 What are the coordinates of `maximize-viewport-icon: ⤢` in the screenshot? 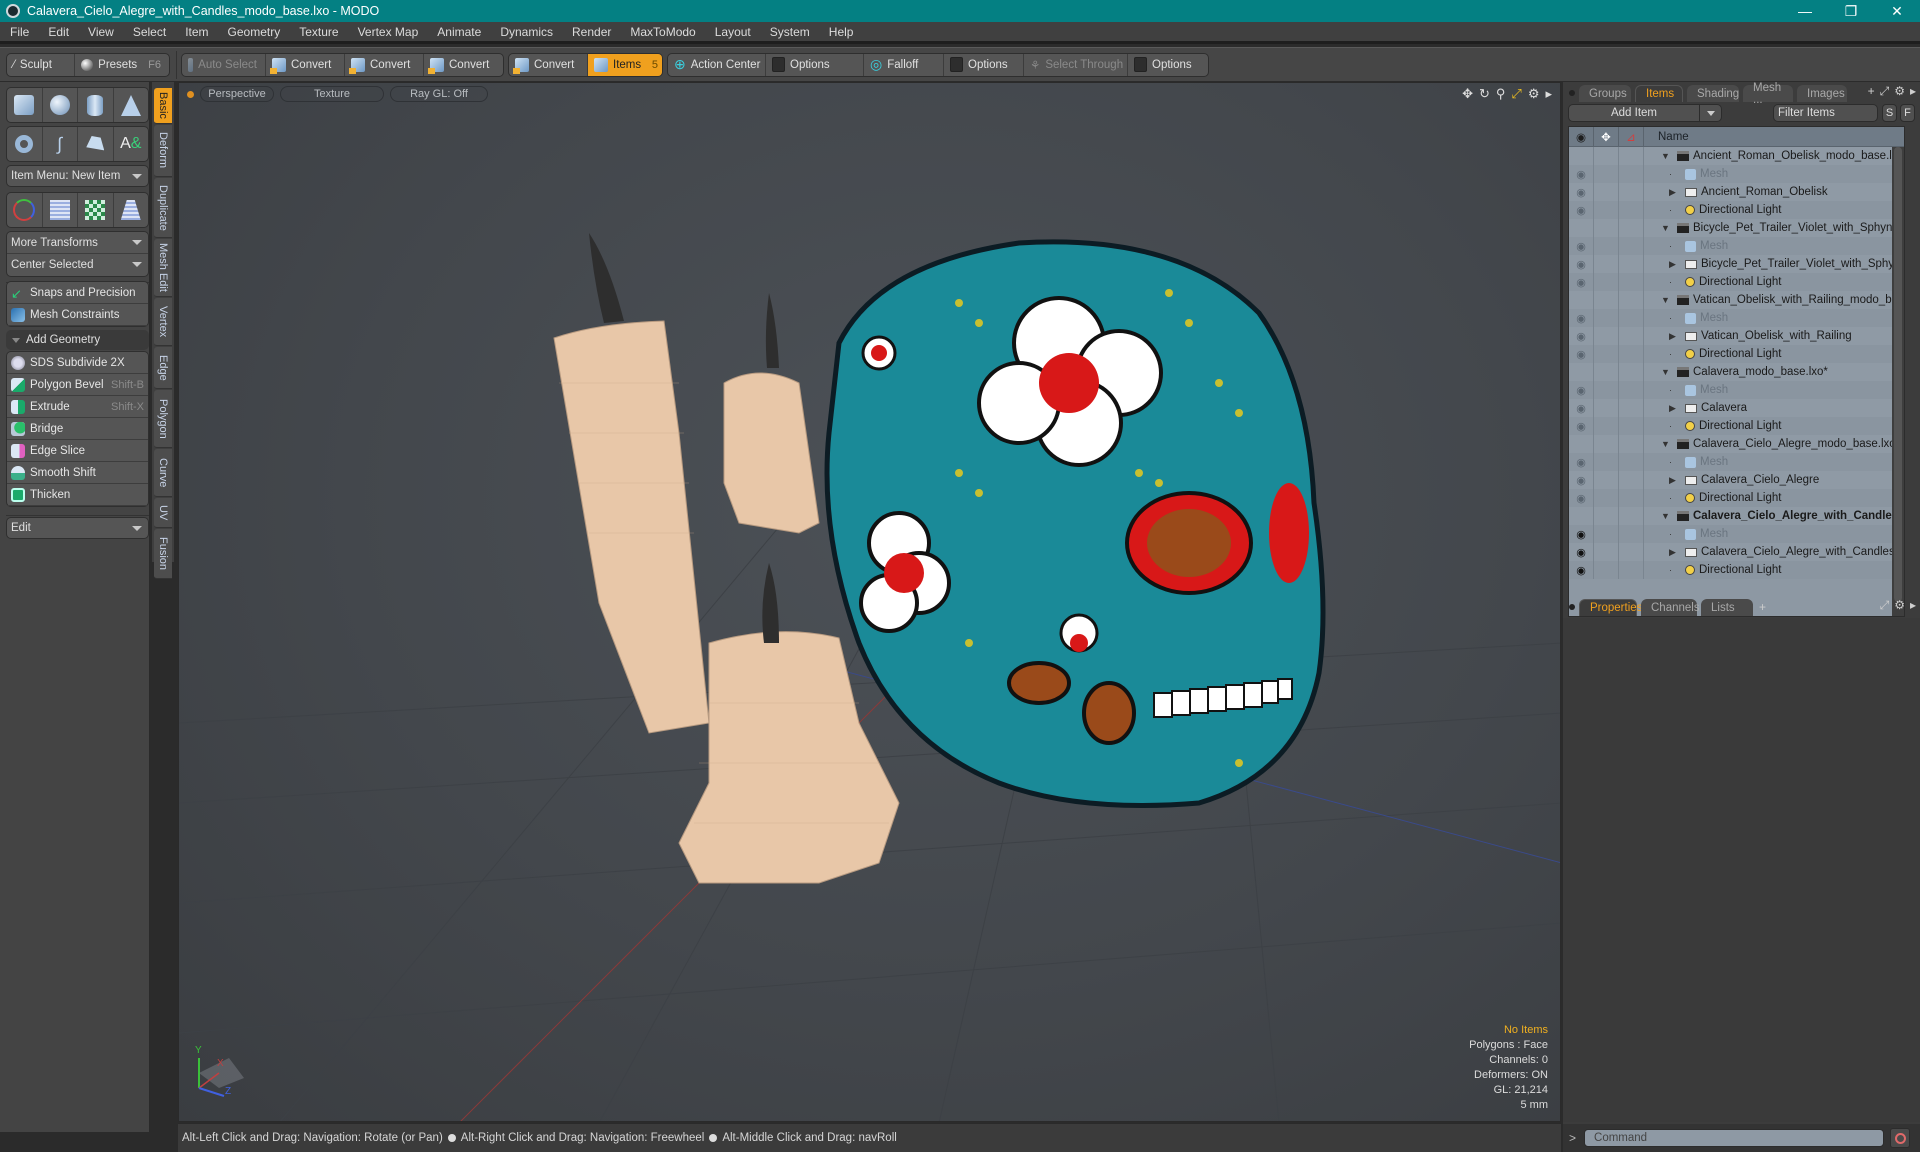 It's located at (1516, 94).